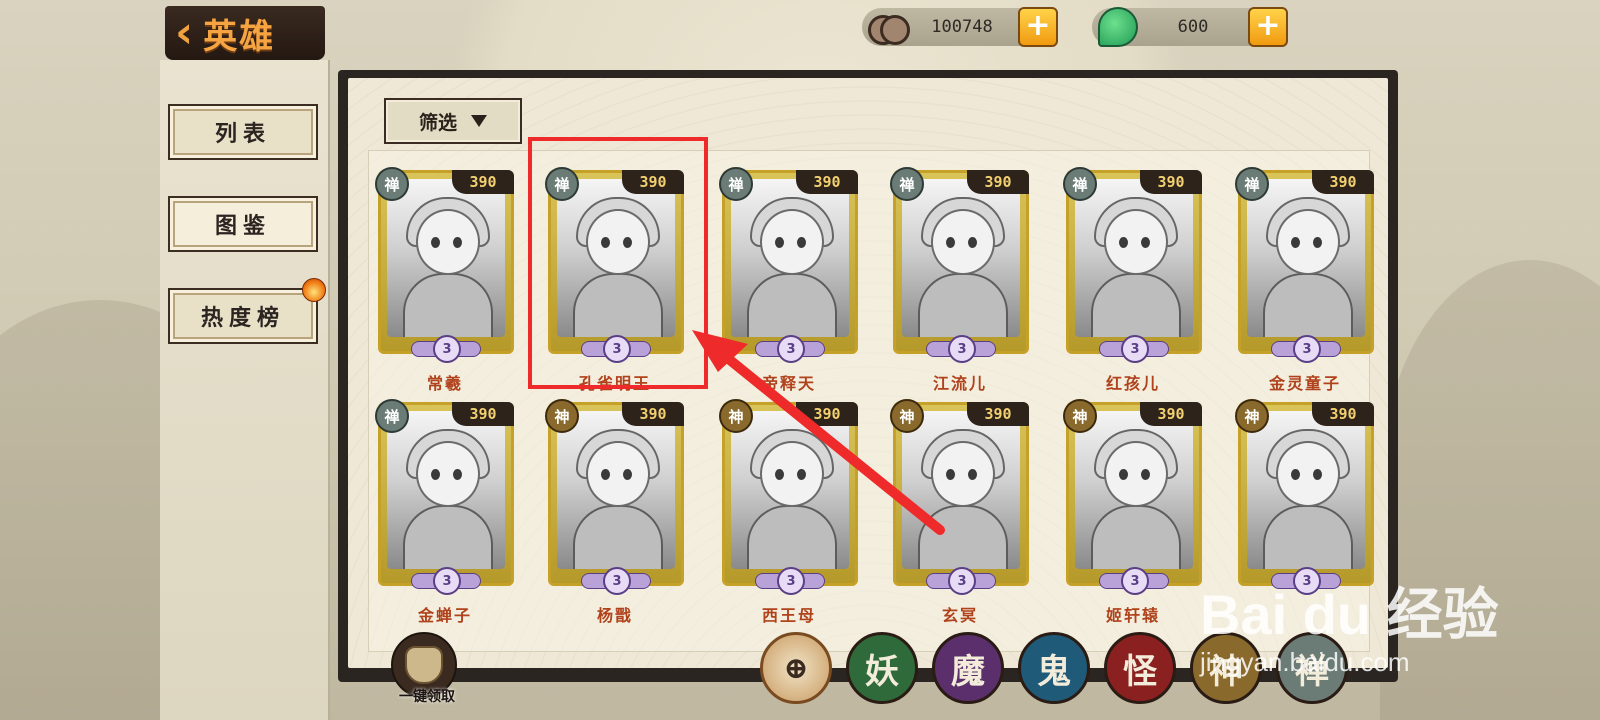 The width and height of the screenshot is (1600, 720). I want to click on tab-label: 魔, so click(968, 671).